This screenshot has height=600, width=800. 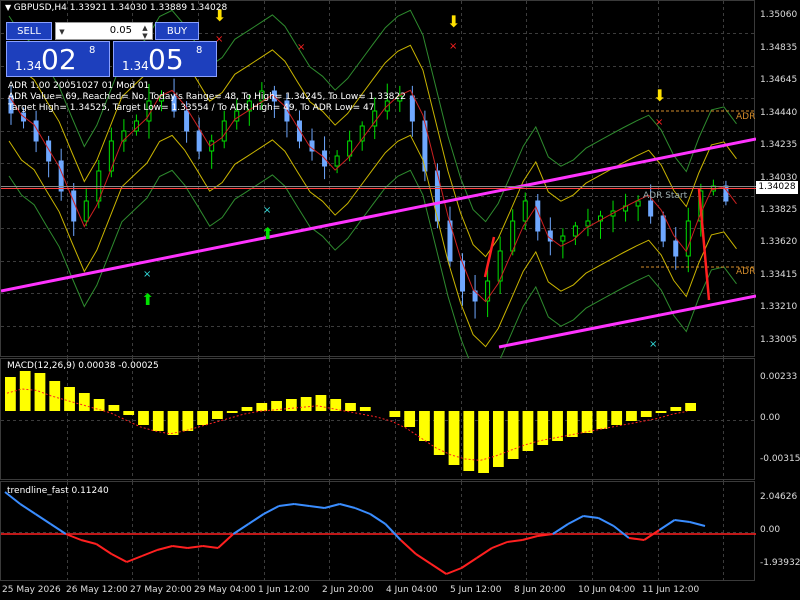 I want to click on time-tick-label: 2 Jun 20:00, so click(x=348, y=590).